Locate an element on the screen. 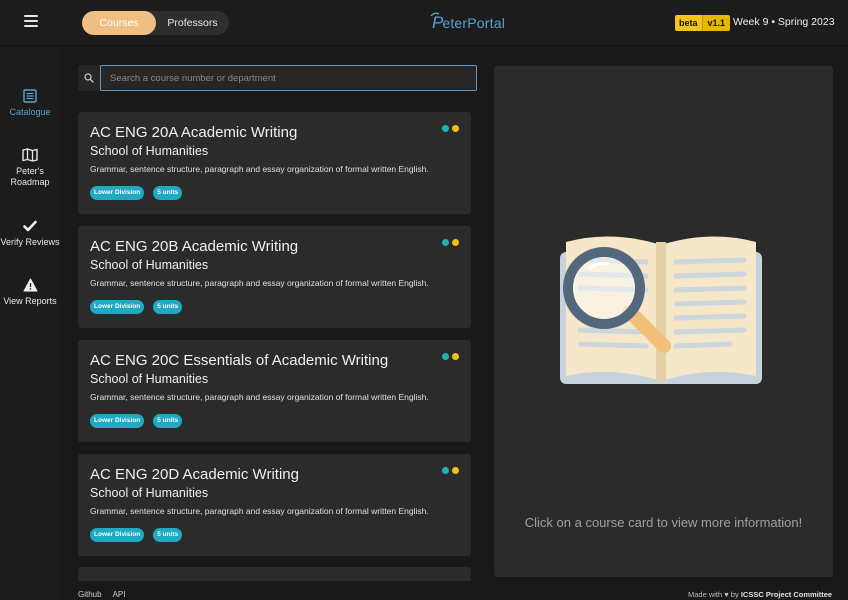  footer-links: Github API is located at coordinates (101, 594).